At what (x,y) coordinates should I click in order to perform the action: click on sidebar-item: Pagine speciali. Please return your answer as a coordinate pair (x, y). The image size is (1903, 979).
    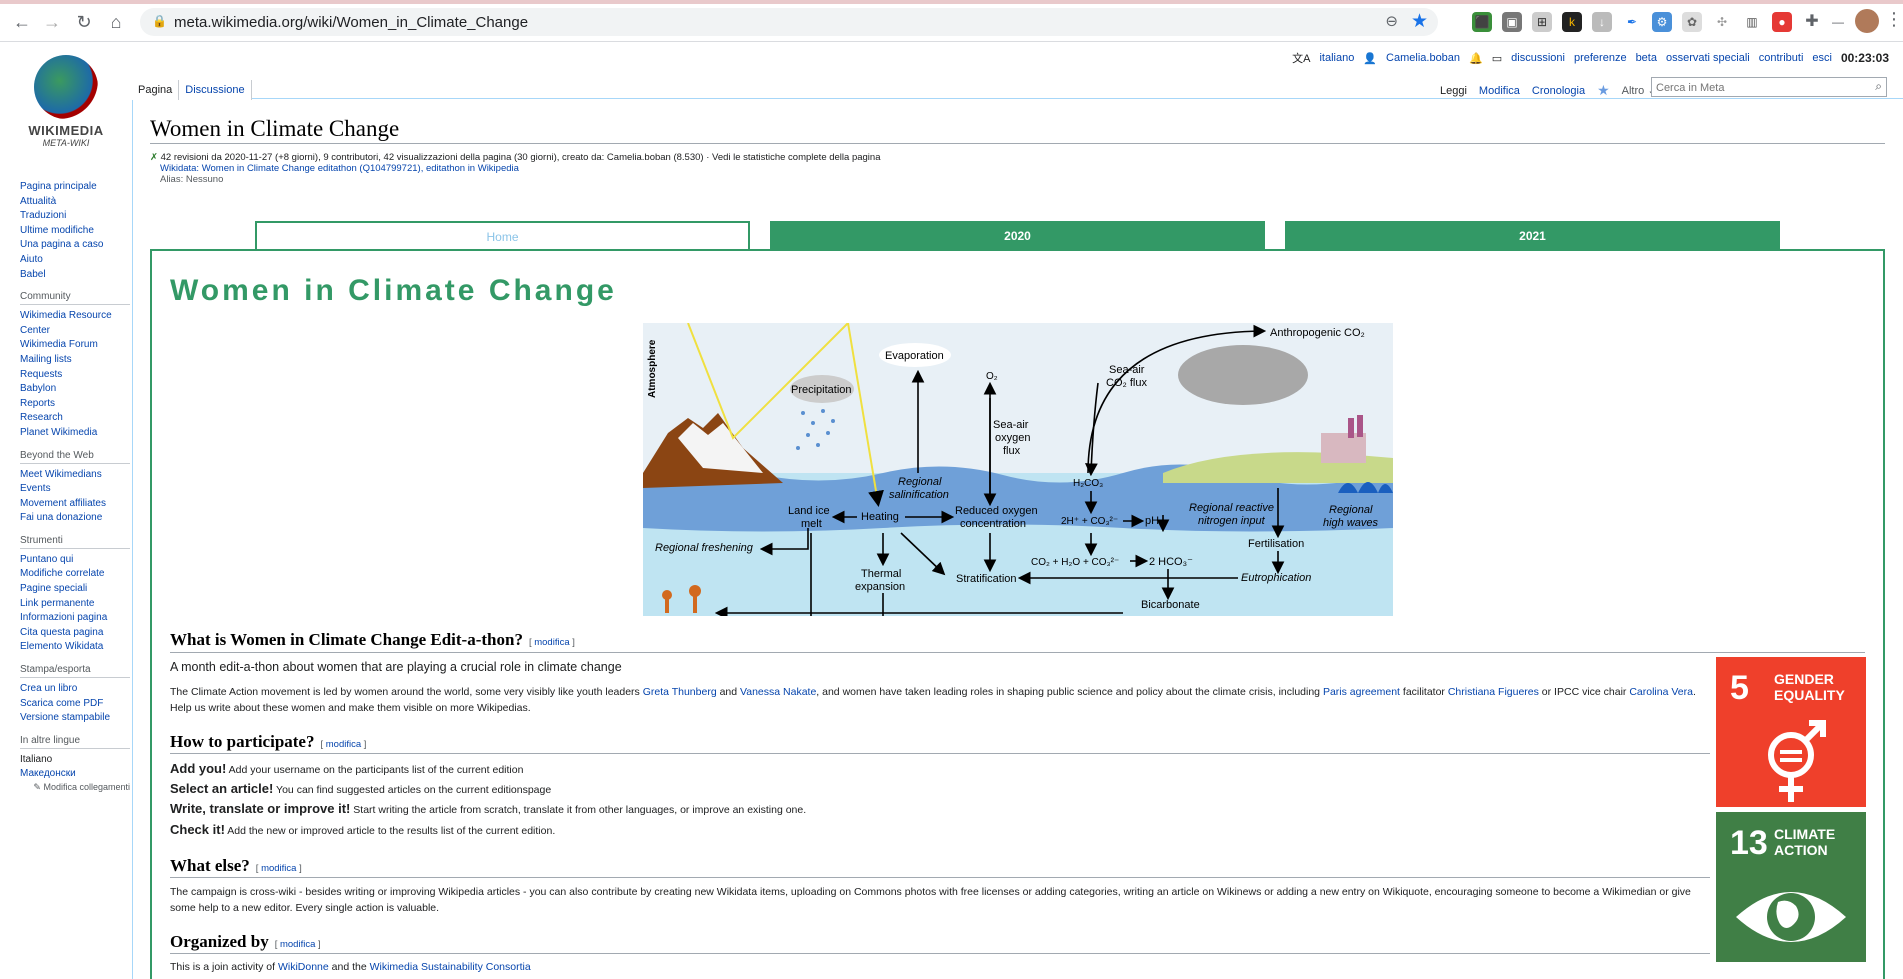
    Looking at the image, I should click on (75, 589).